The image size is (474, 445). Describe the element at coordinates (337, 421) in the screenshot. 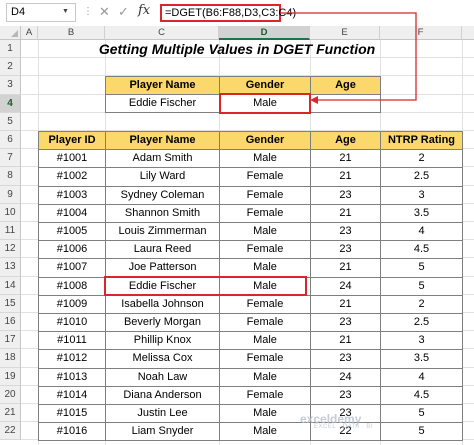

I see `watermark-logo: exceldemy EXCEL · DATA · BI` at that location.